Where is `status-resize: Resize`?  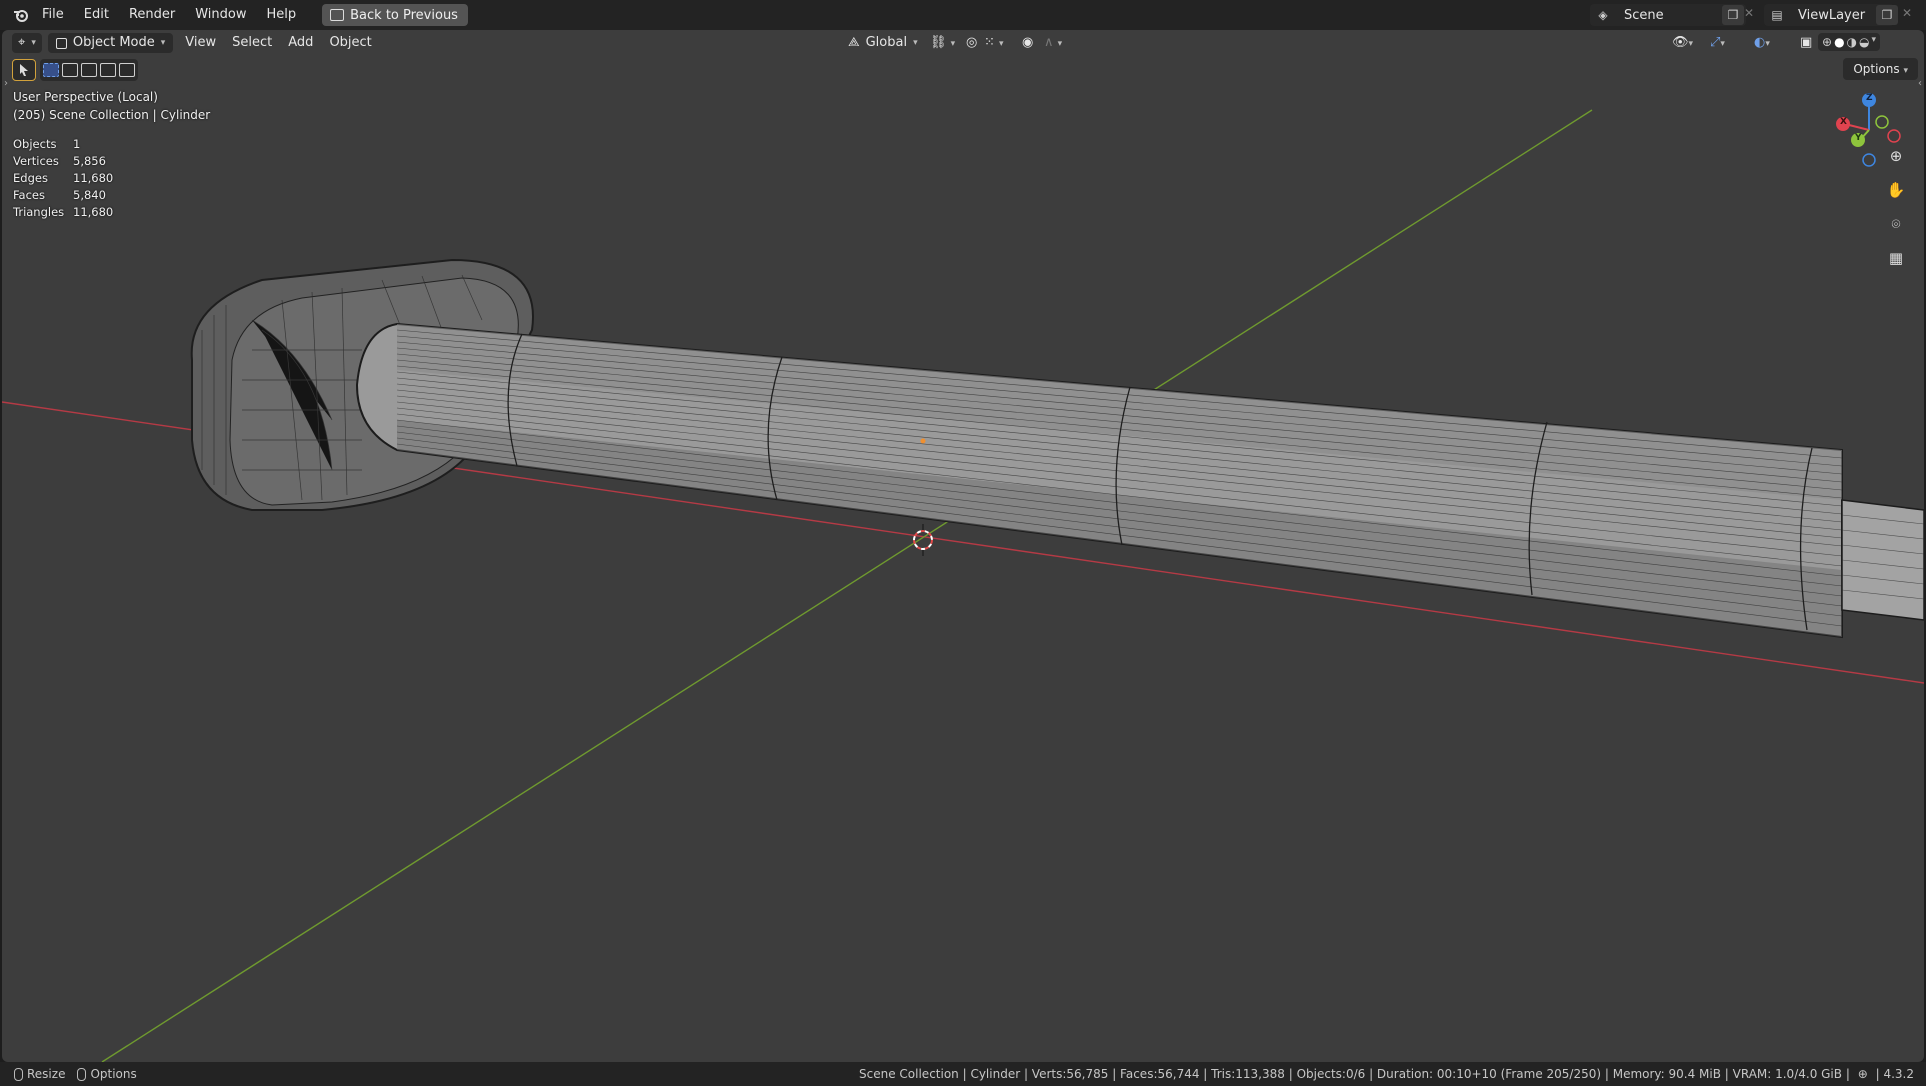 status-resize: Resize is located at coordinates (39, 1074).